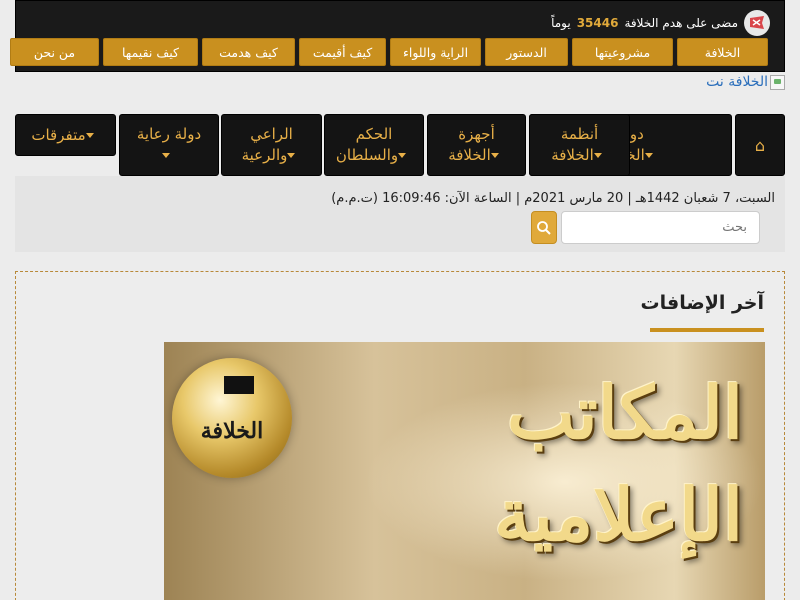 The image size is (800, 600). I want to click on banner-title-line2: الإعلامية, so click(618, 514).